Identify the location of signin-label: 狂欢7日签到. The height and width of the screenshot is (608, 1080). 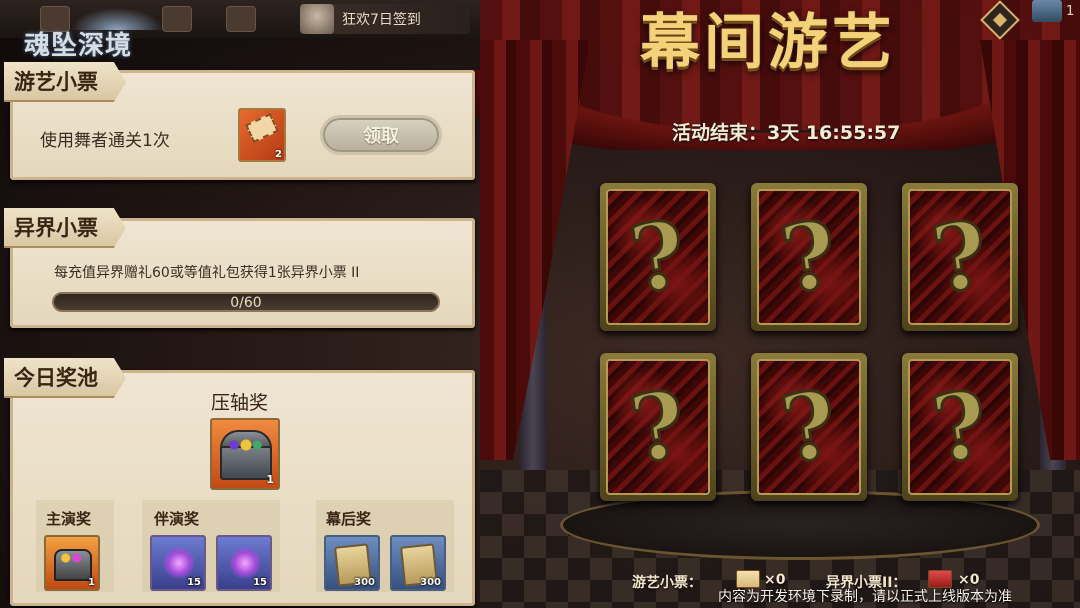
(381, 20).